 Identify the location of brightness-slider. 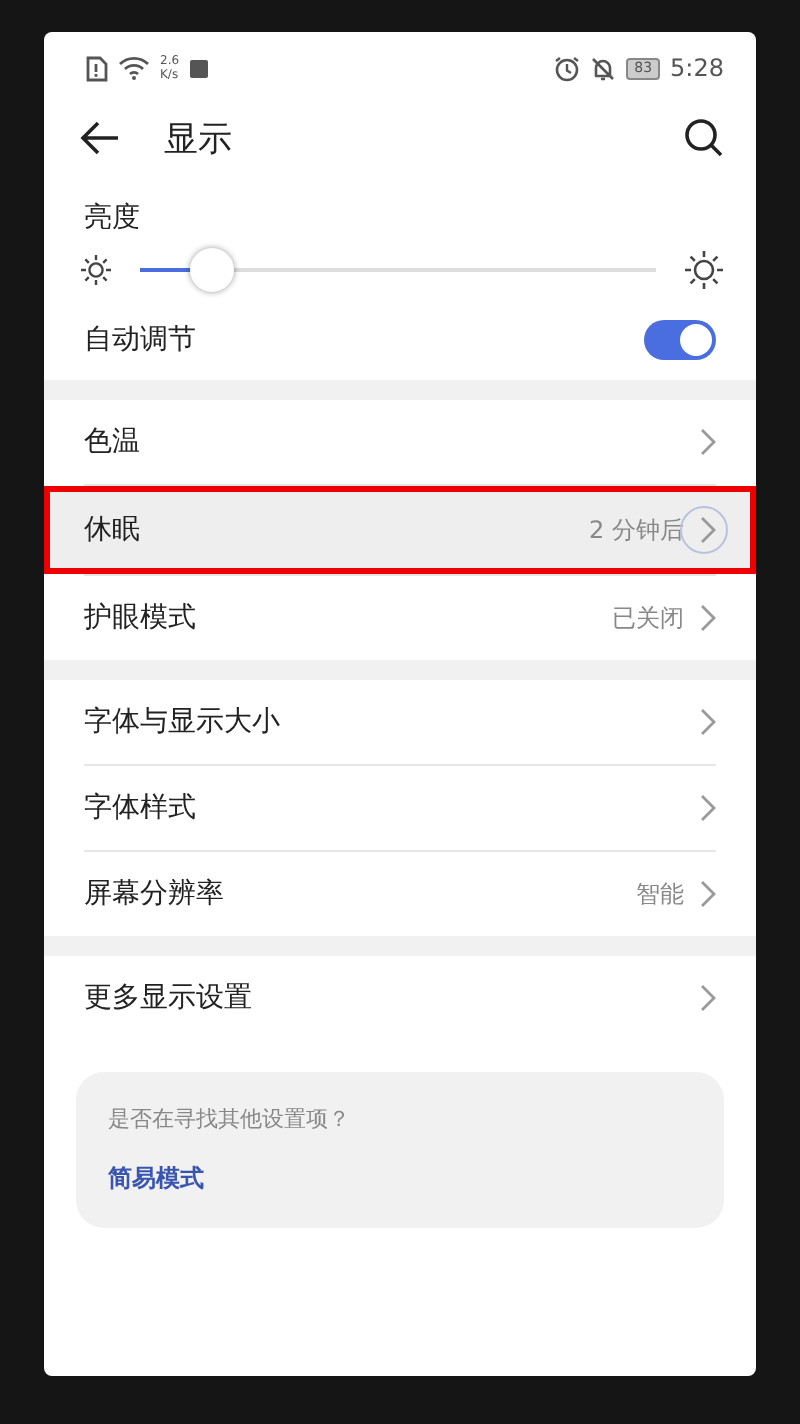
(398, 270).